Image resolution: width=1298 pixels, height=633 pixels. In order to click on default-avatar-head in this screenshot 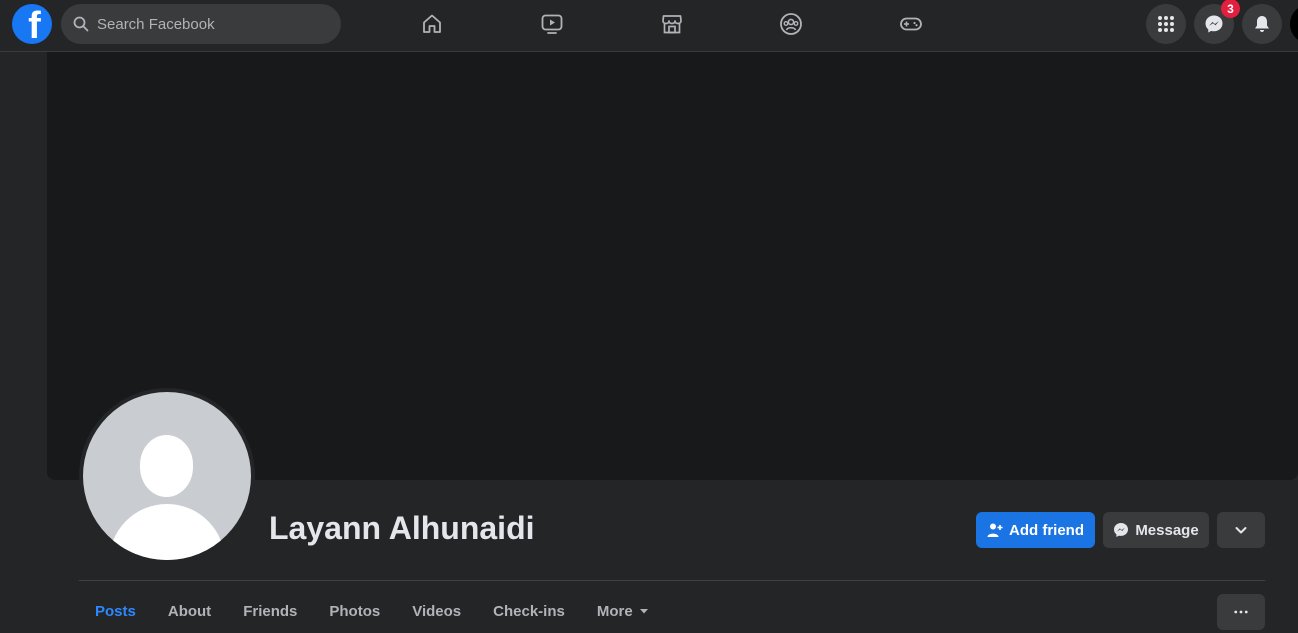, I will do `click(166, 466)`.